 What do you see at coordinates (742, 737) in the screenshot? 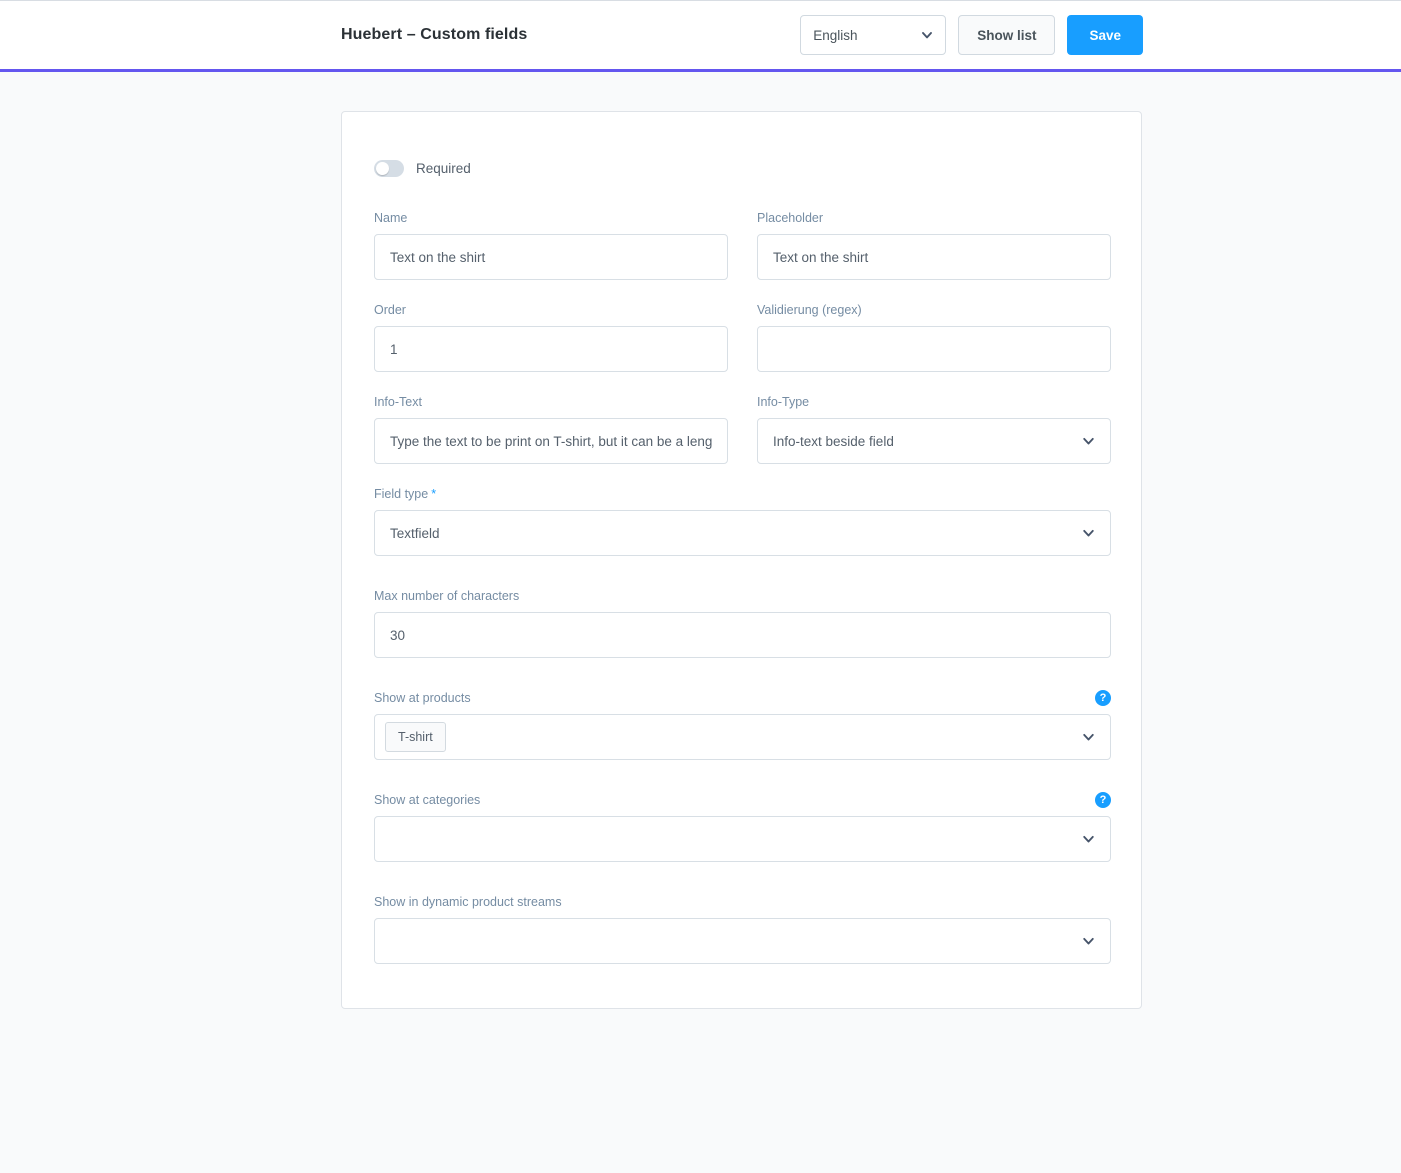
I see `show-at-products-select: T-shirt` at bounding box center [742, 737].